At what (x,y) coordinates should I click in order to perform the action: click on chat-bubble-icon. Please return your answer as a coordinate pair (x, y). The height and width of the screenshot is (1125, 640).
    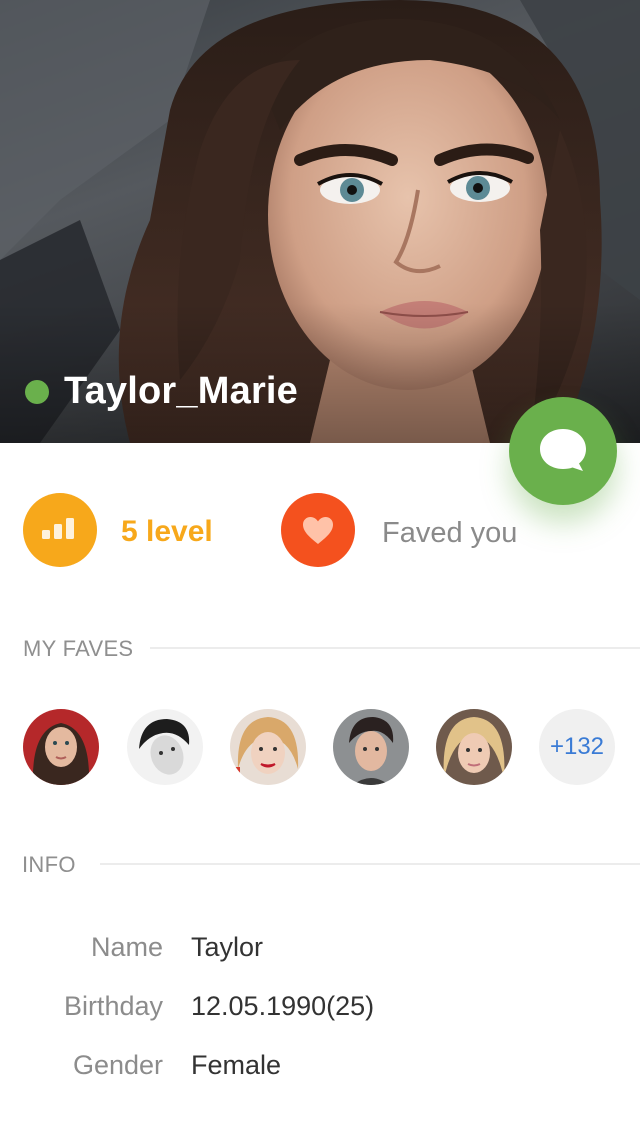
    Looking at the image, I should click on (563, 450).